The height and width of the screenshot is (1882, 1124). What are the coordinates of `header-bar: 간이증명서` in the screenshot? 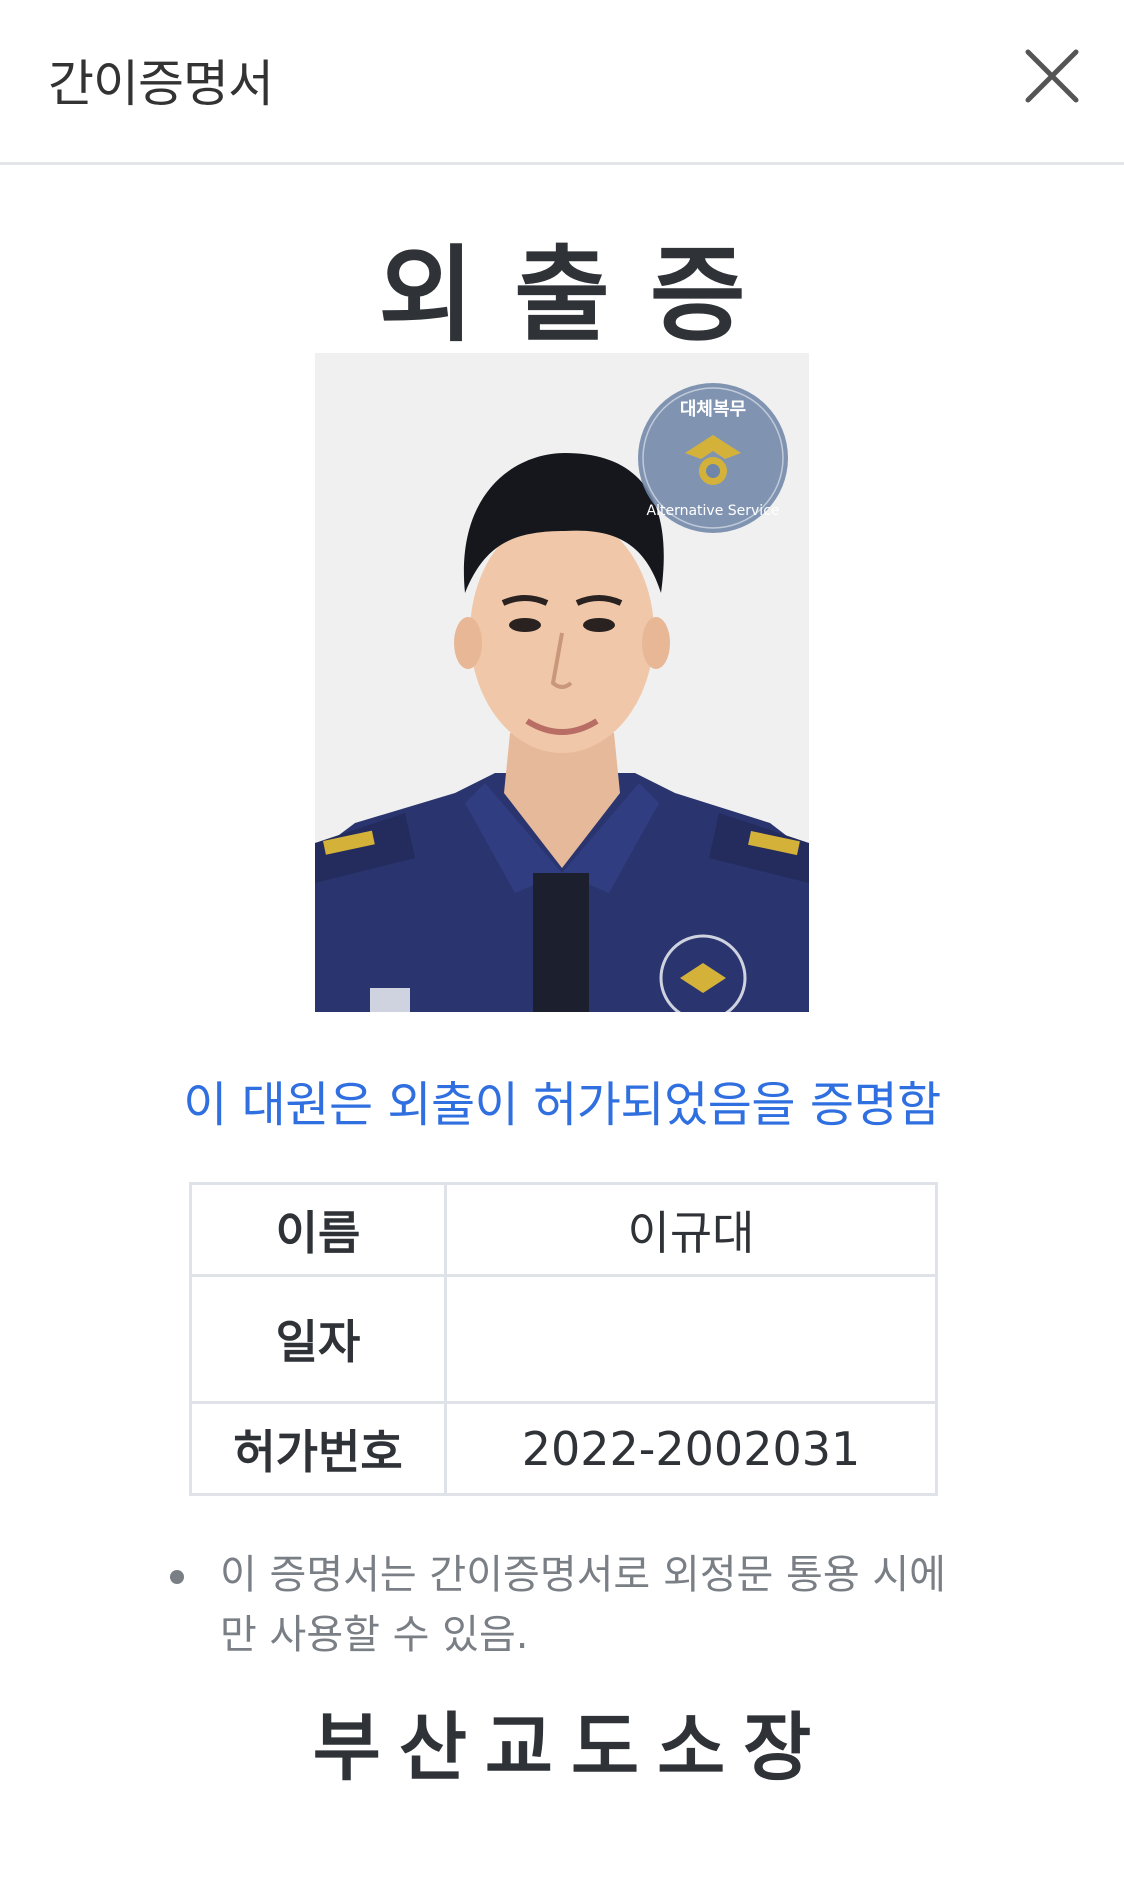 It's located at (562, 82).